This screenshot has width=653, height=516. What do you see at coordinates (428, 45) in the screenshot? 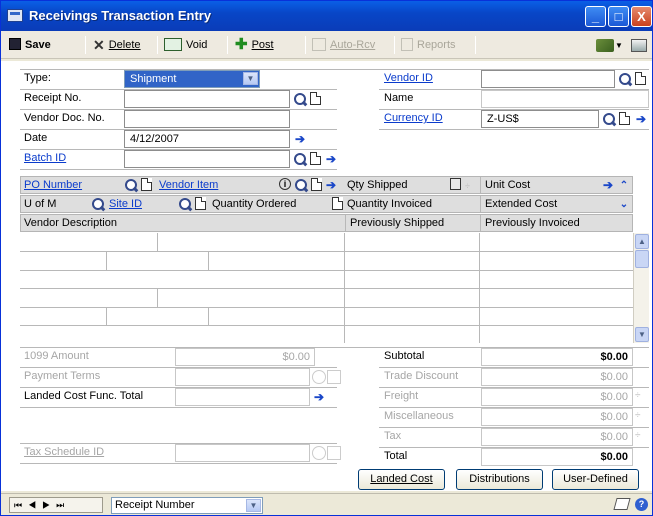
I see `reports-button: Reports` at bounding box center [428, 45].